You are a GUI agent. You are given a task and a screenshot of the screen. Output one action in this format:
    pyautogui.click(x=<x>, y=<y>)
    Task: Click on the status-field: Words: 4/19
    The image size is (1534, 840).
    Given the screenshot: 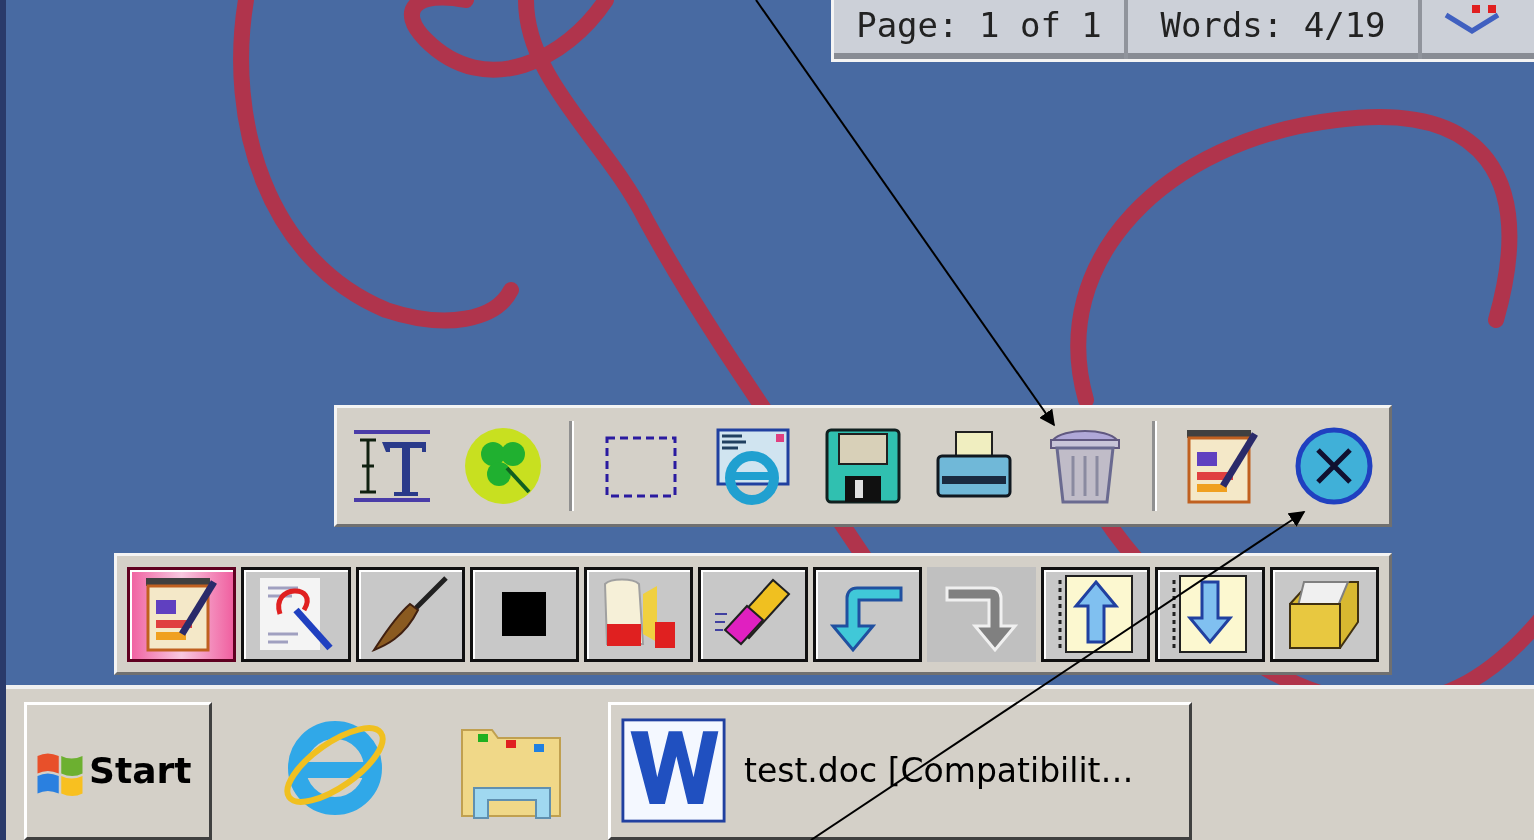 What is the action you would take?
    pyautogui.click(x=1275, y=29)
    